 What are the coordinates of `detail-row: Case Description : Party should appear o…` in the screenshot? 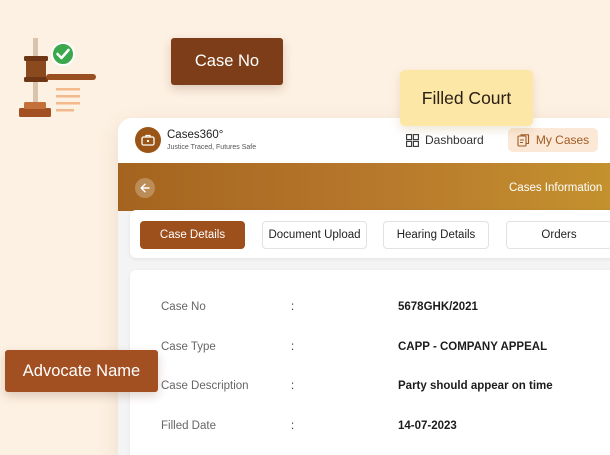 It's located at (370, 389).